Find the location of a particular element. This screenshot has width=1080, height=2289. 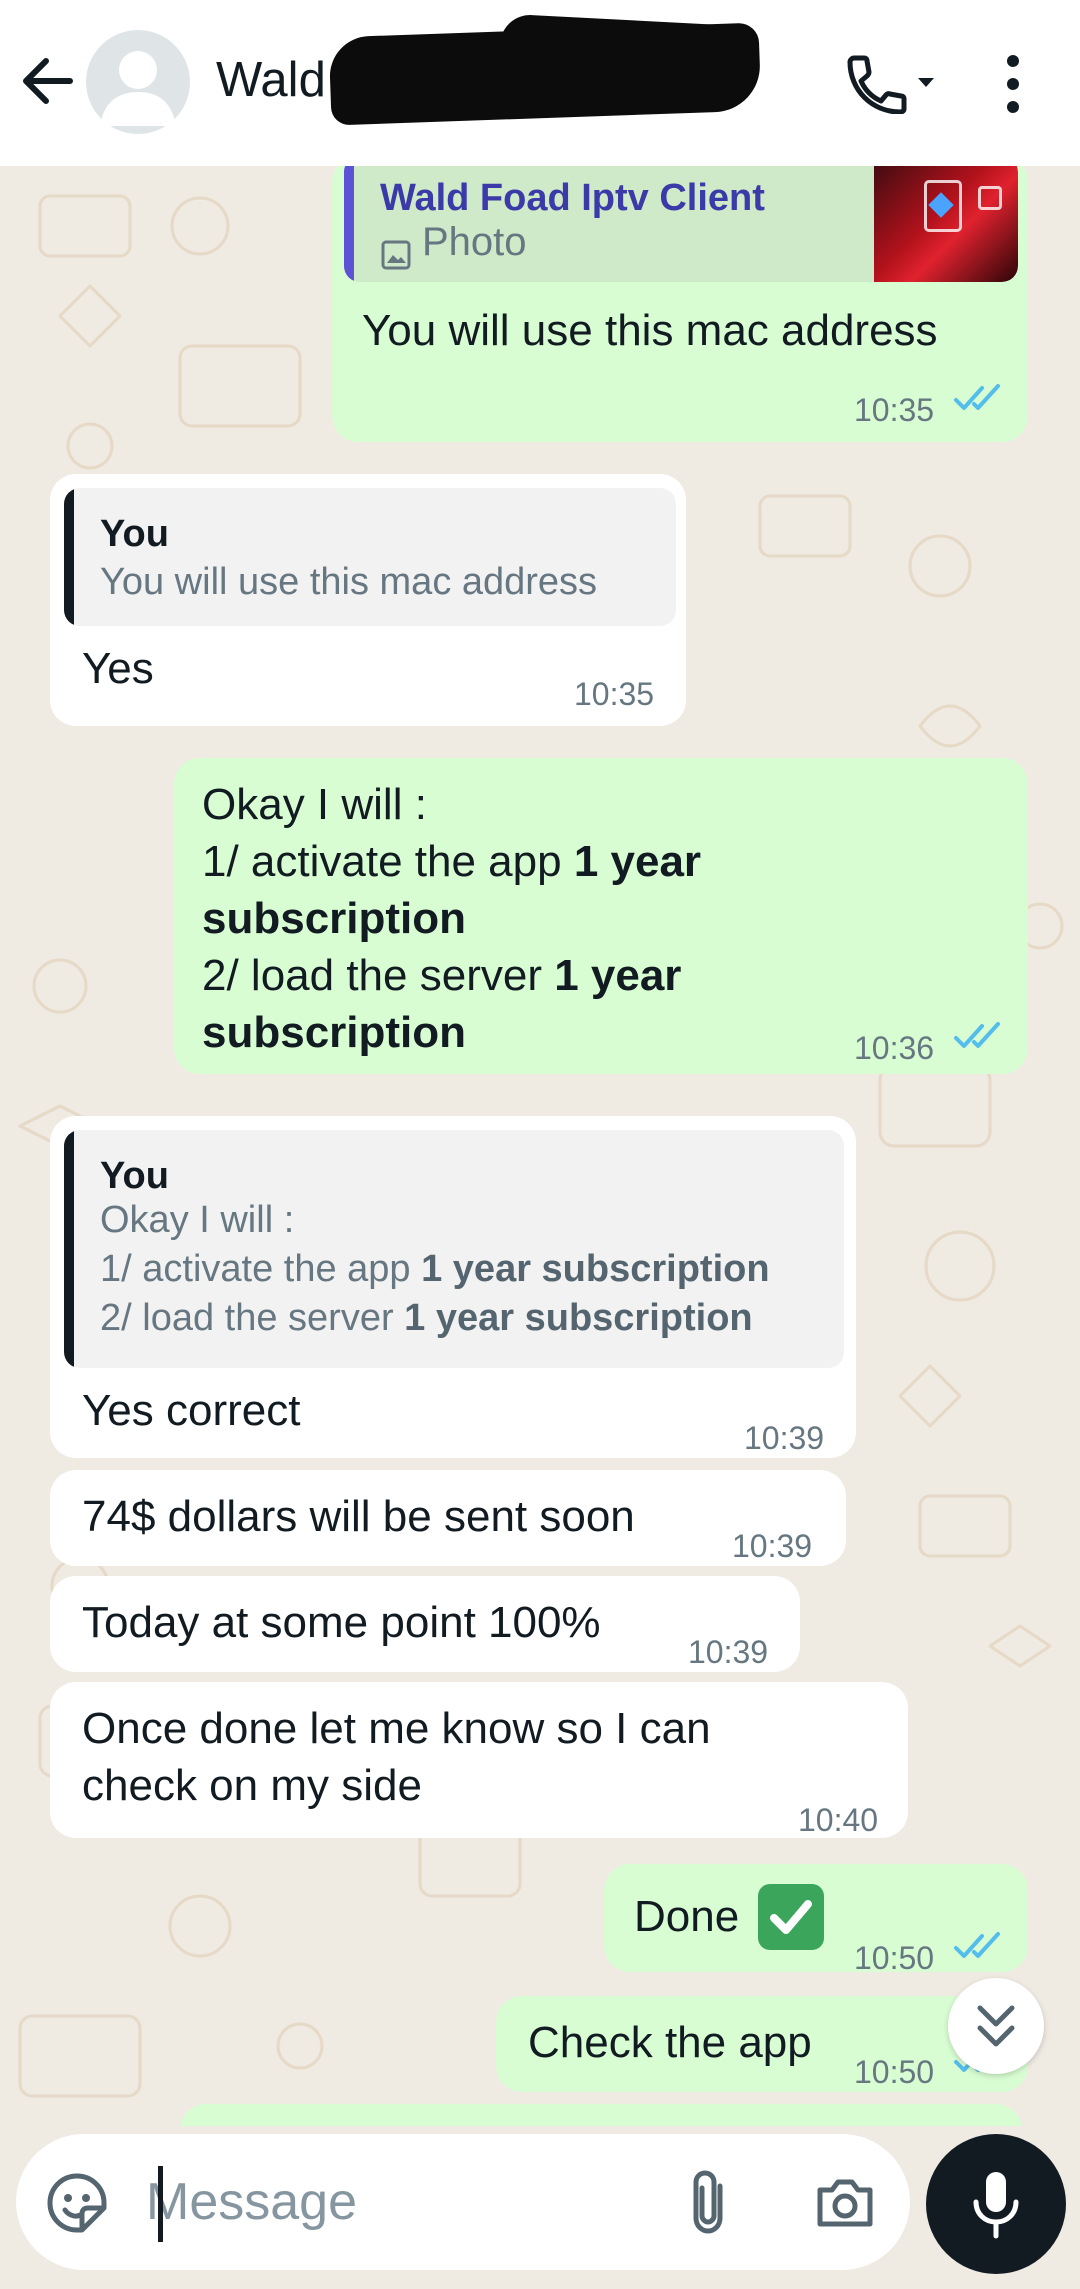

message-text: Today at some point 100% is located at coordinates (341, 1622).